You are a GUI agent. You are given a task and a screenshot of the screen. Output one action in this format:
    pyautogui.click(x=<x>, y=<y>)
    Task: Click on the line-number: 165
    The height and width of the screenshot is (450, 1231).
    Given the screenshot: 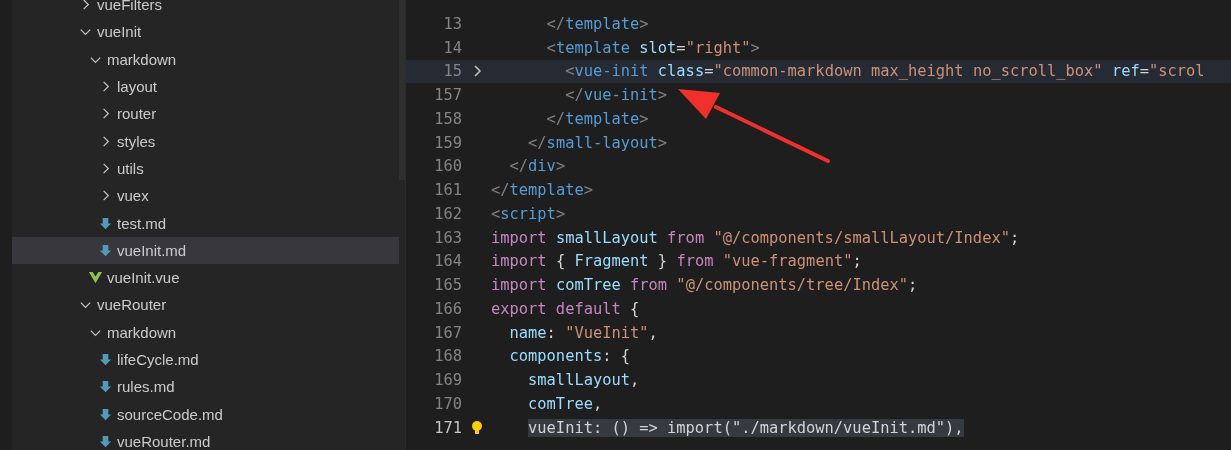 What is the action you would take?
    pyautogui.click(x=447, y=285)
    